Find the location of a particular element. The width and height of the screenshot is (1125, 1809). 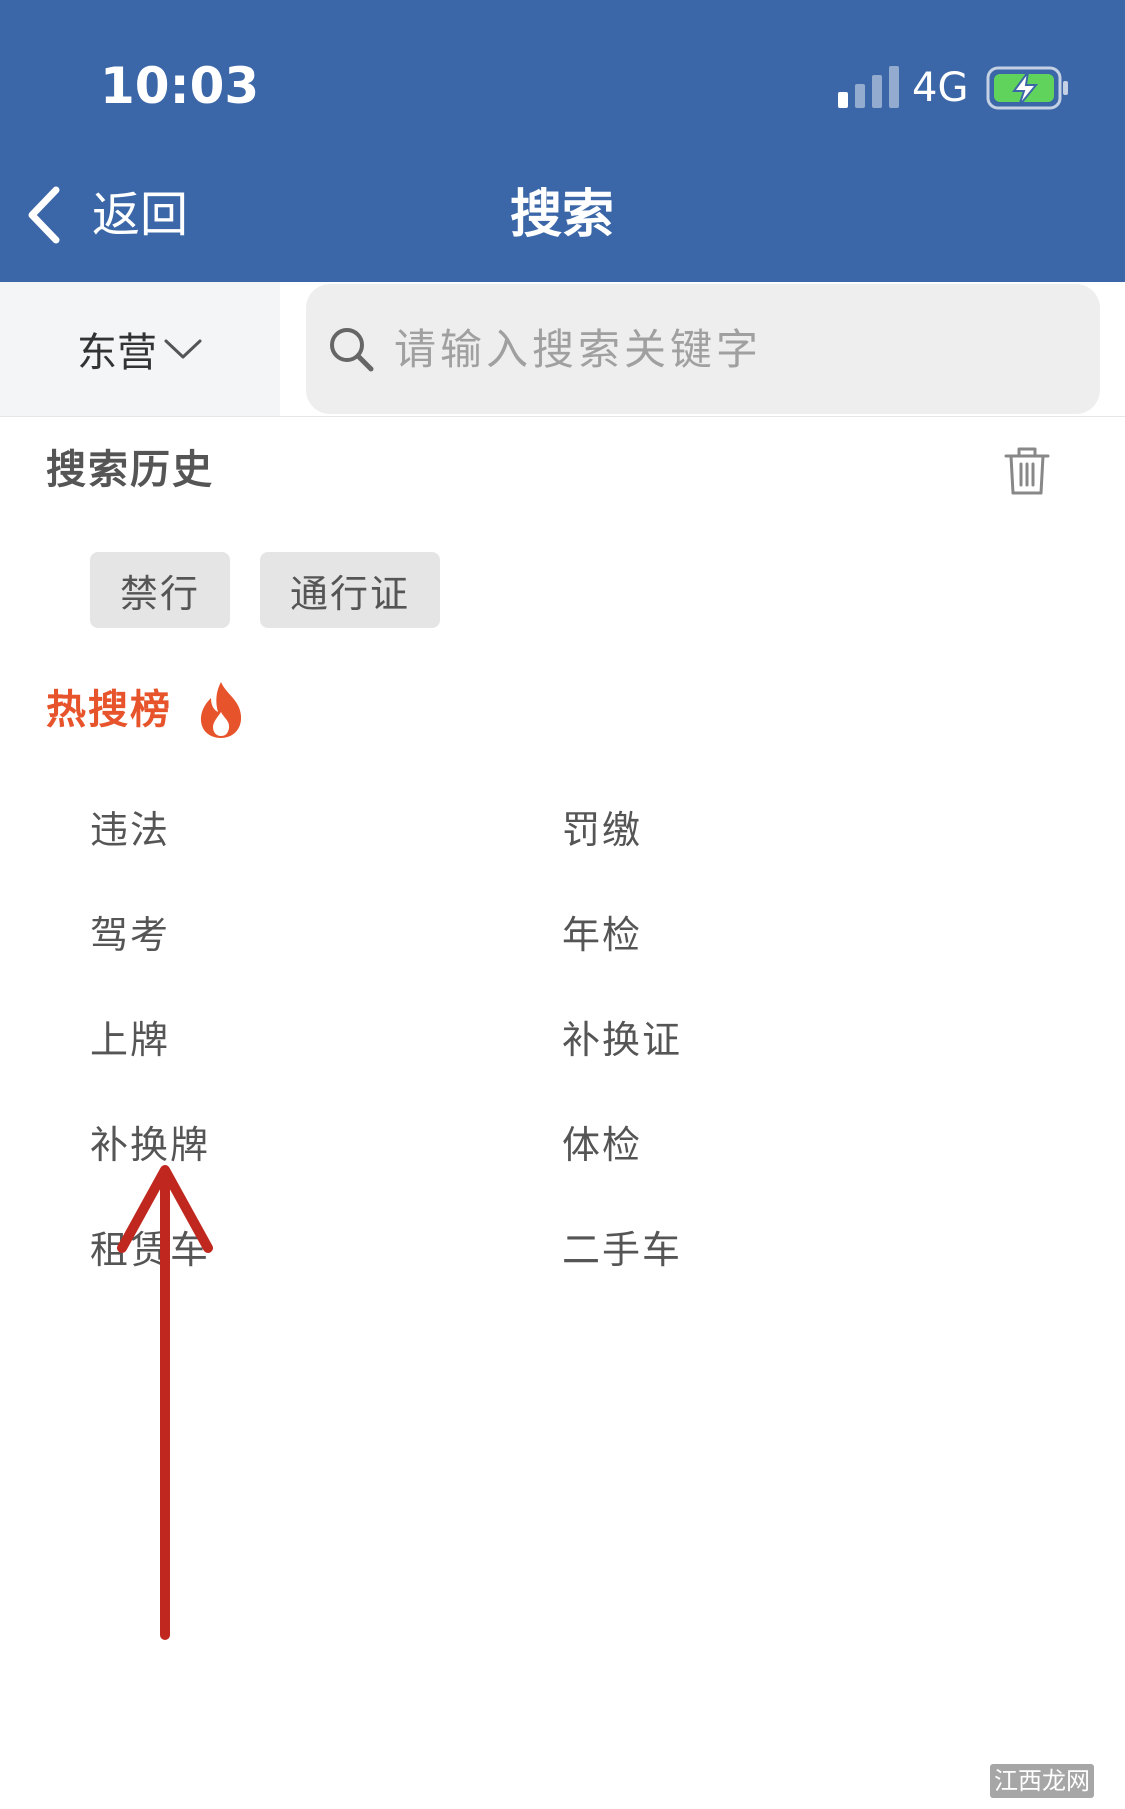

search-icon is located at coordinates (352, 350).